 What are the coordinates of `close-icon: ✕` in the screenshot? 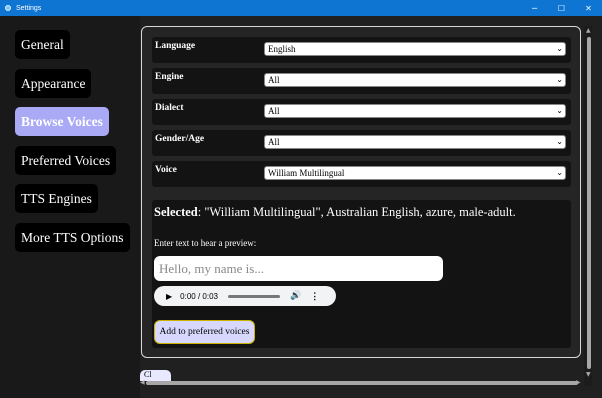 It's located at (588, 8).